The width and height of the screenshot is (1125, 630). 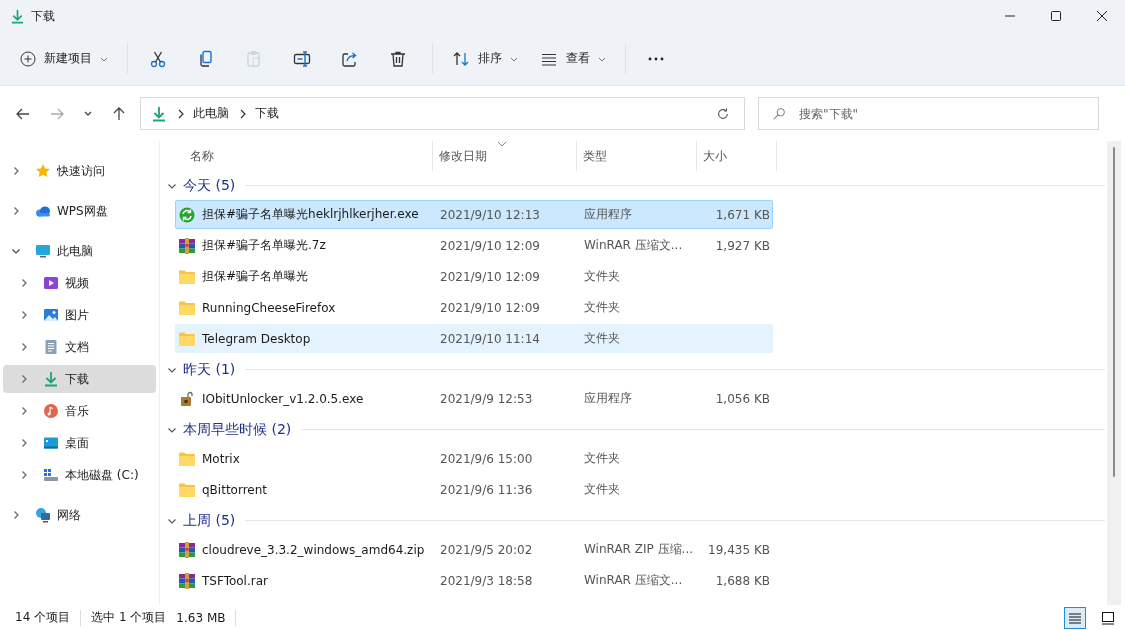 What do you see at coordinates (102, 475) in the screenshot?
I see `sidebar-label: 本地磁盘 (C:)` at bounding box center [102, 475].